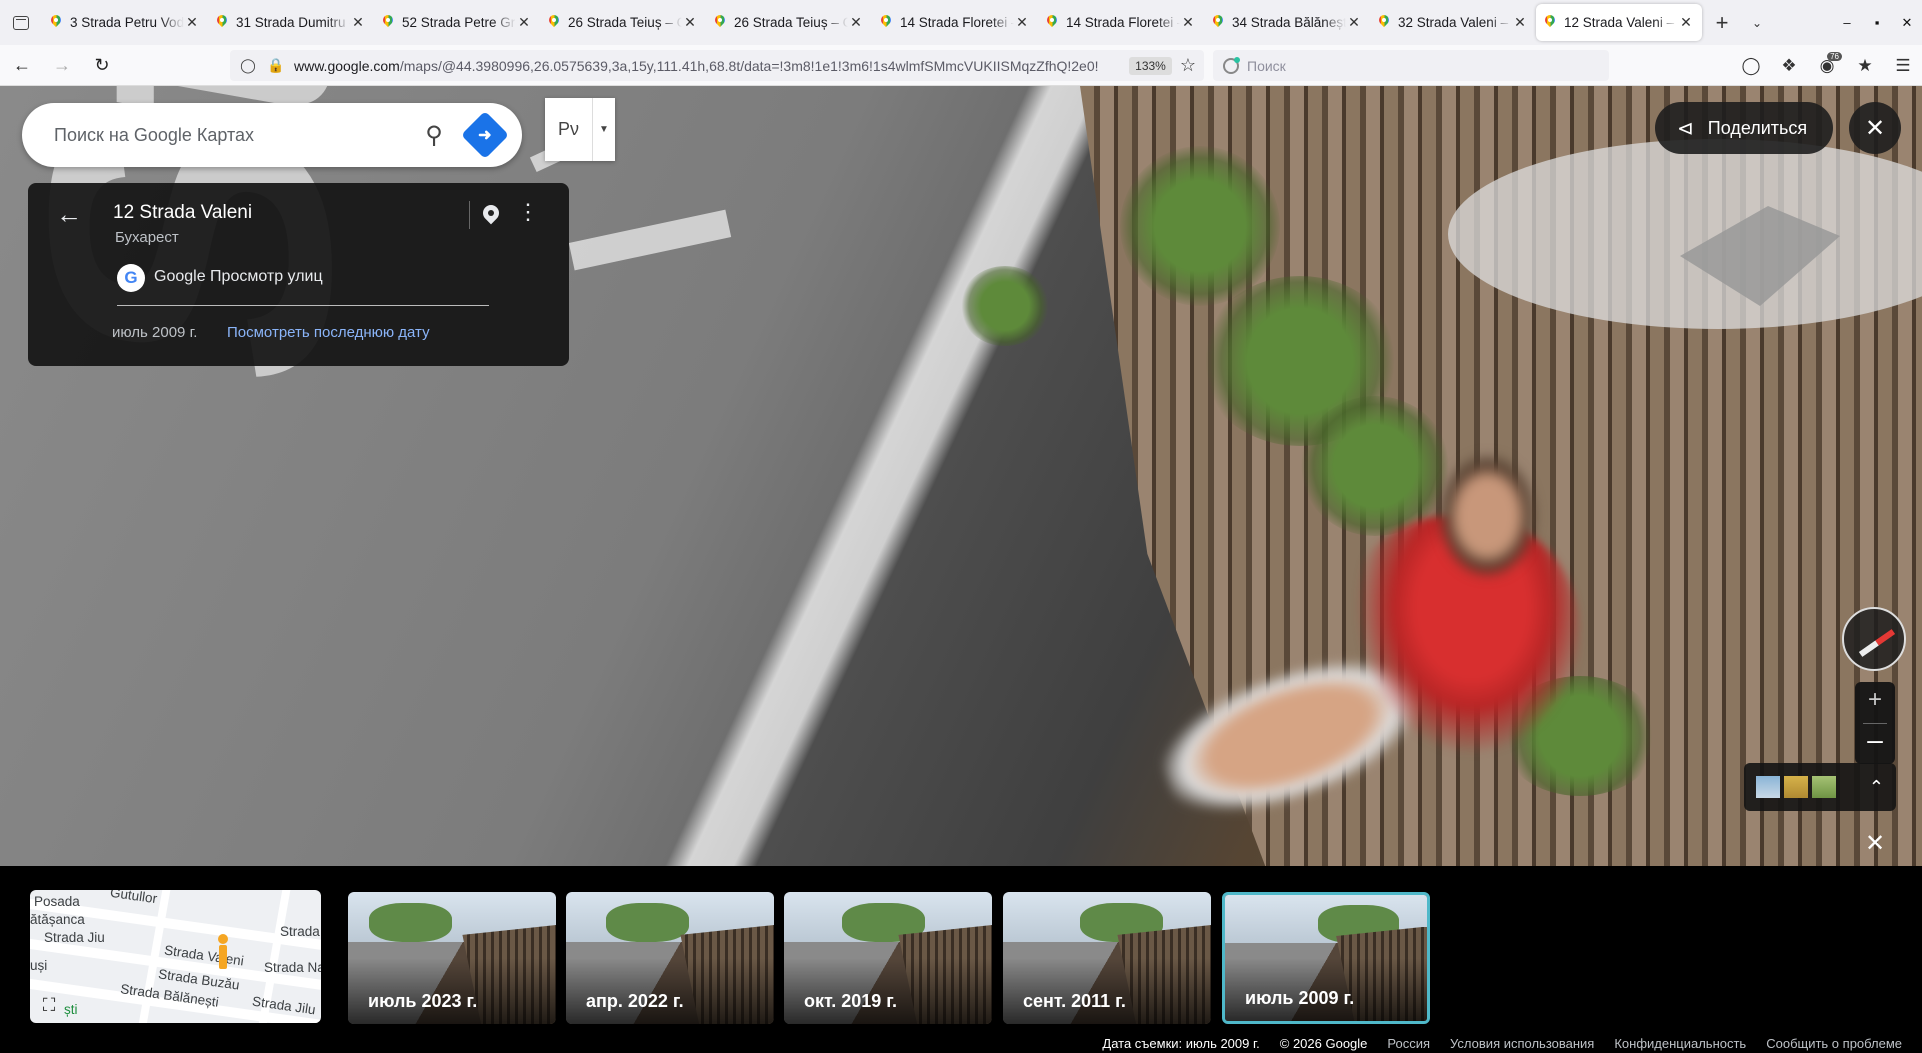 The image size is (1922, 1053). I want to click on timeline-date-label: апр. 2022 г., so click(635, 1001).